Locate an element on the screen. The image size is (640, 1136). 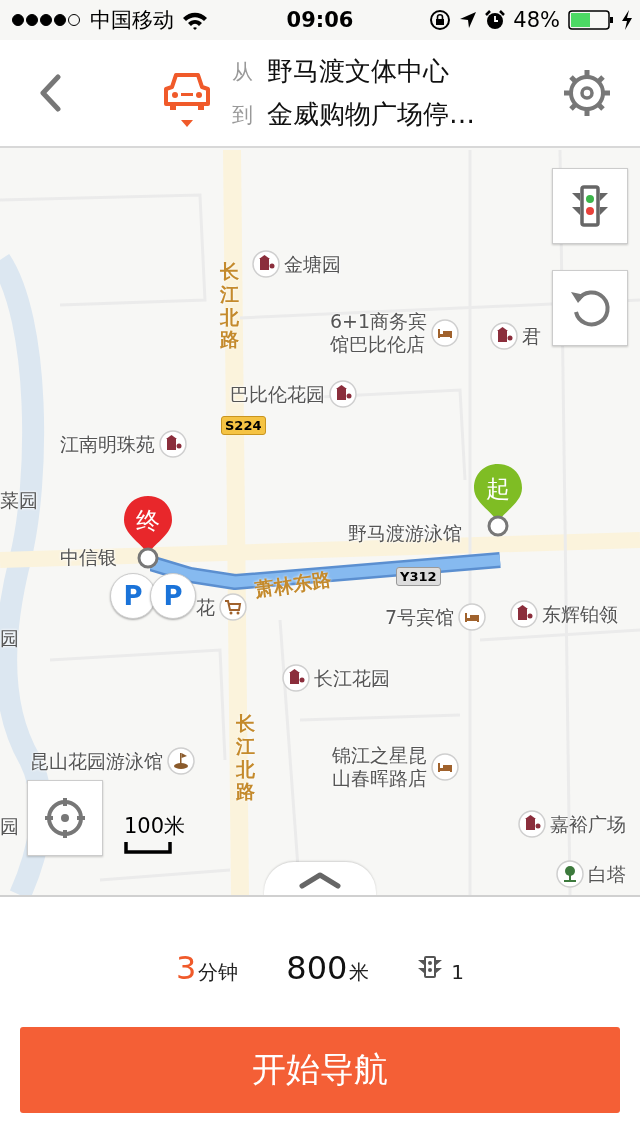
distance-unit: 米 is located at coordinates (359, 972).